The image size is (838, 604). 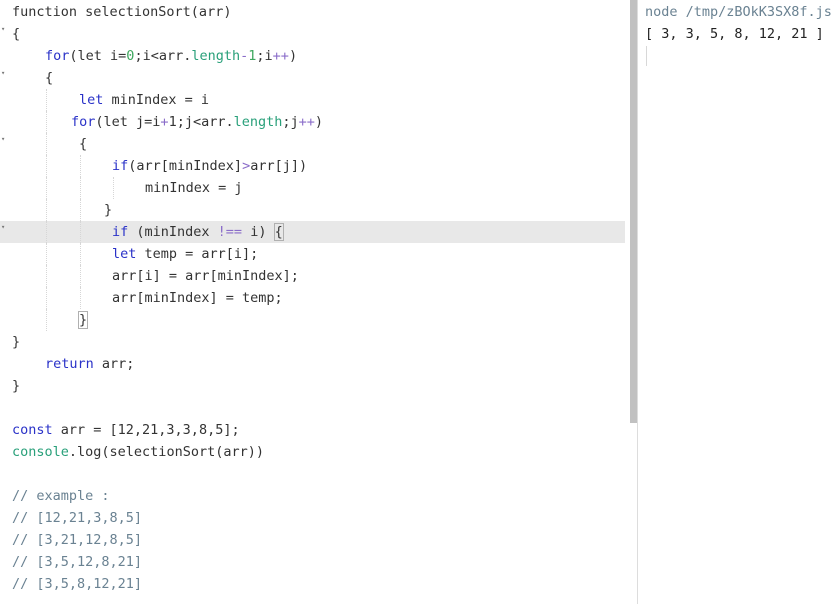 What do you see at coordinates (312, 562) in the screenshot?
I see `code-line: // [3,5,12,8,21]` at bounding box center [312, 562].